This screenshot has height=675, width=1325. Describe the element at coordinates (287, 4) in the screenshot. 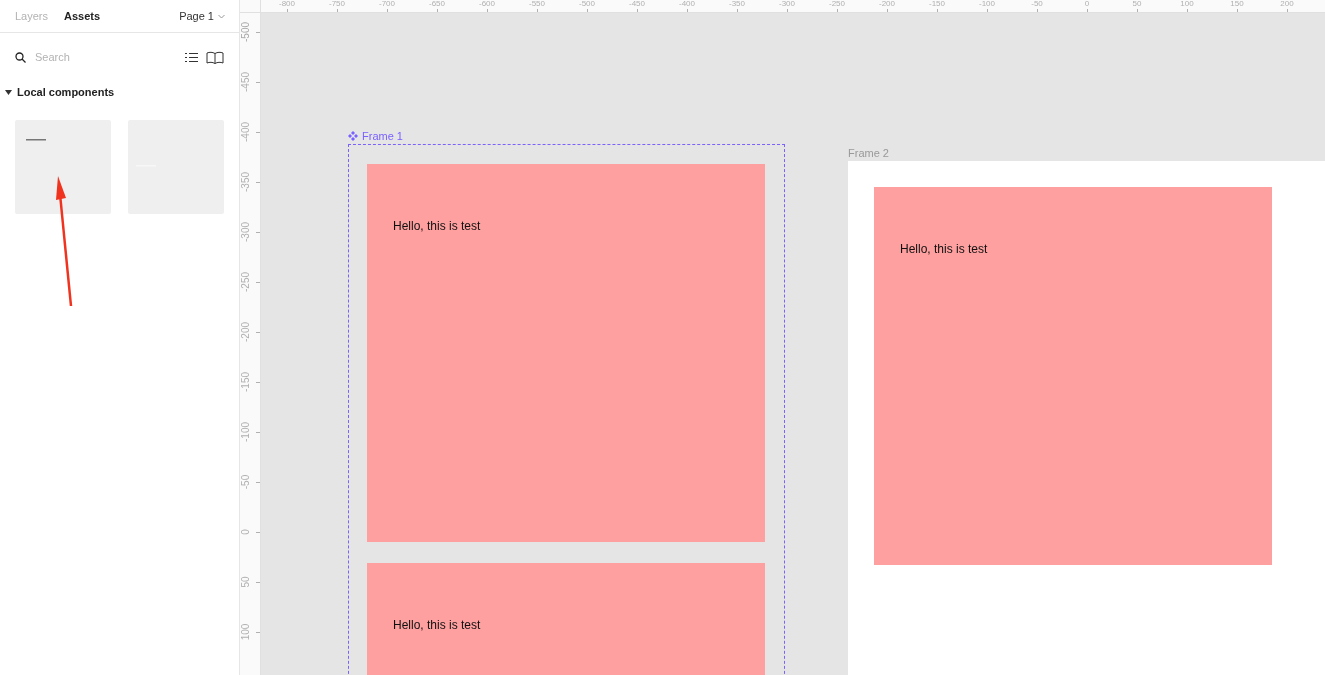

I see `ruler-label: -800` at that location.